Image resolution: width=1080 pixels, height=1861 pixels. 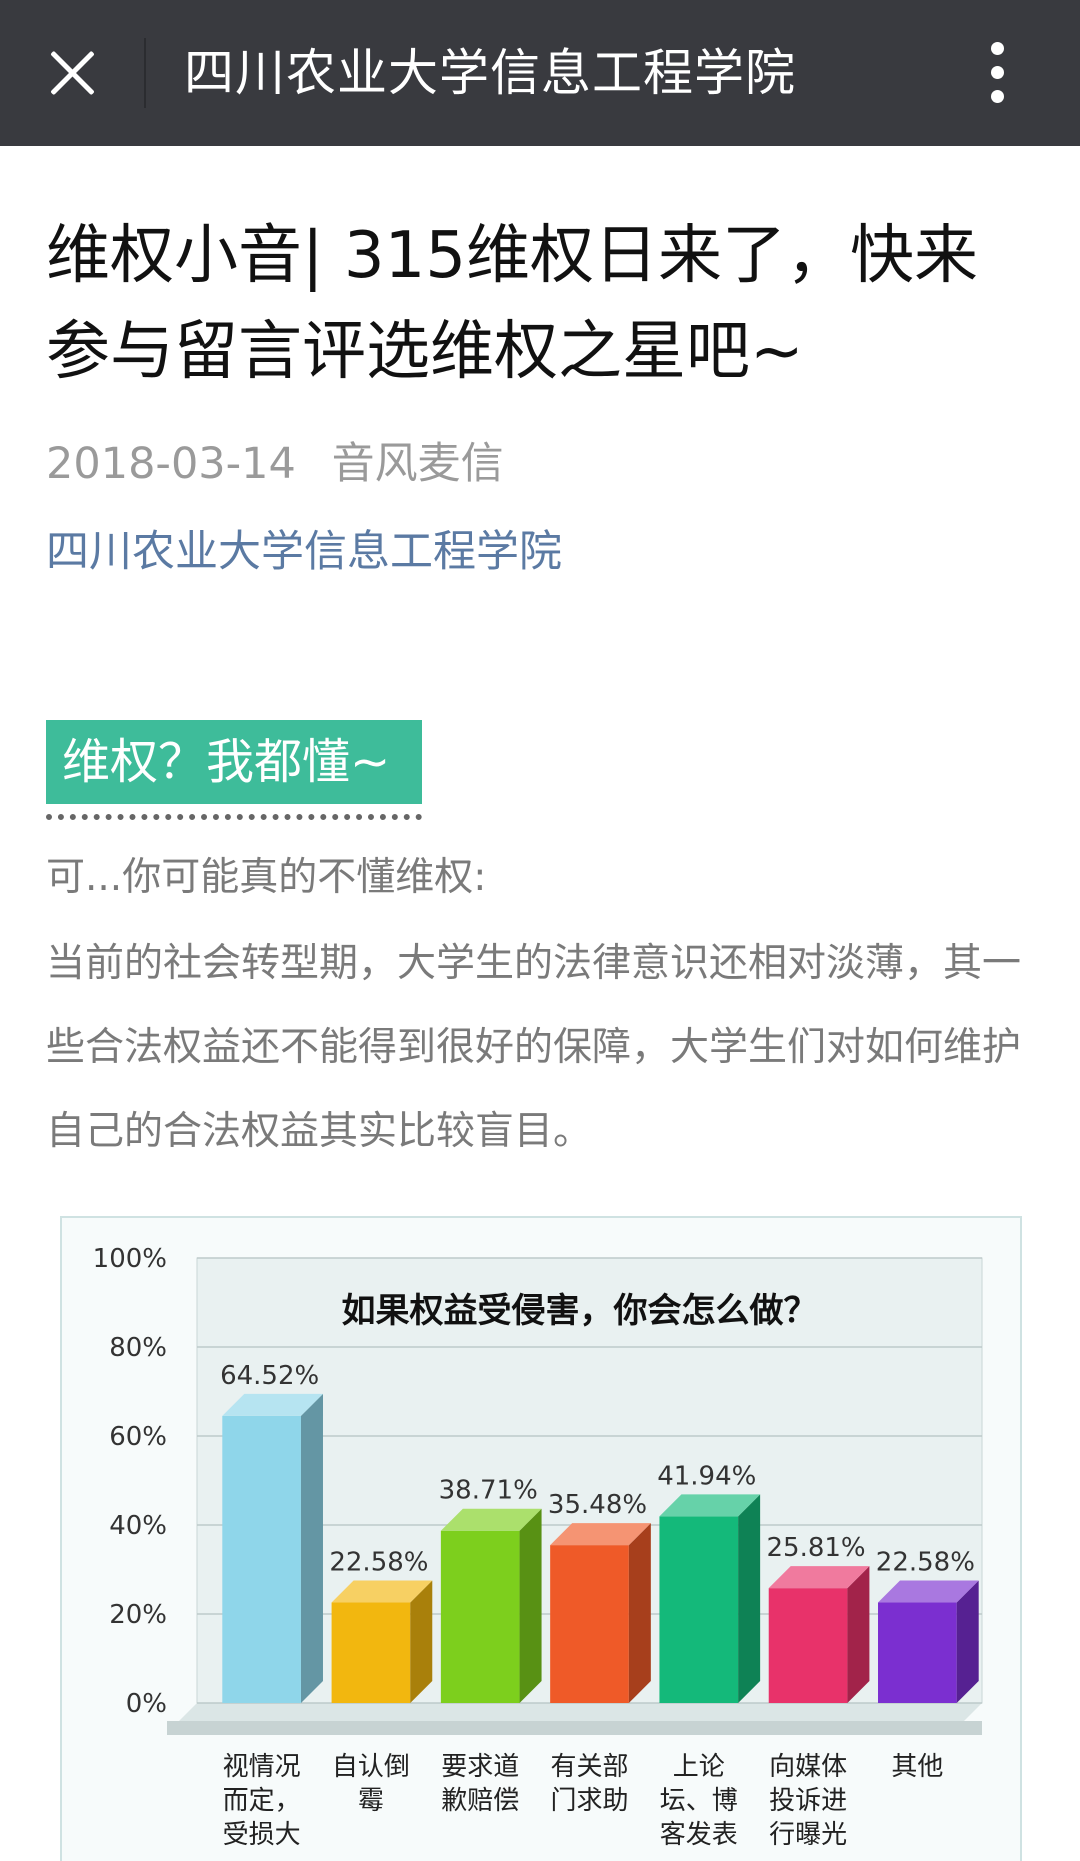 I want to click on bar-value-label: 64.52%, so click(x=269, y=1376).